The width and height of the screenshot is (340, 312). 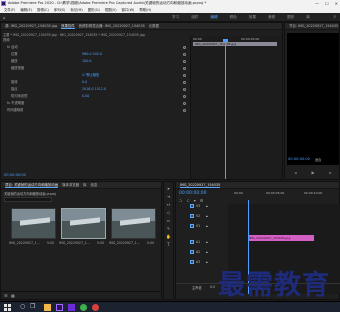 What do you see at coordinates (85, 96) in the screenshot?
I see `effect-value: 0.00` at bounding box center [85, 96].